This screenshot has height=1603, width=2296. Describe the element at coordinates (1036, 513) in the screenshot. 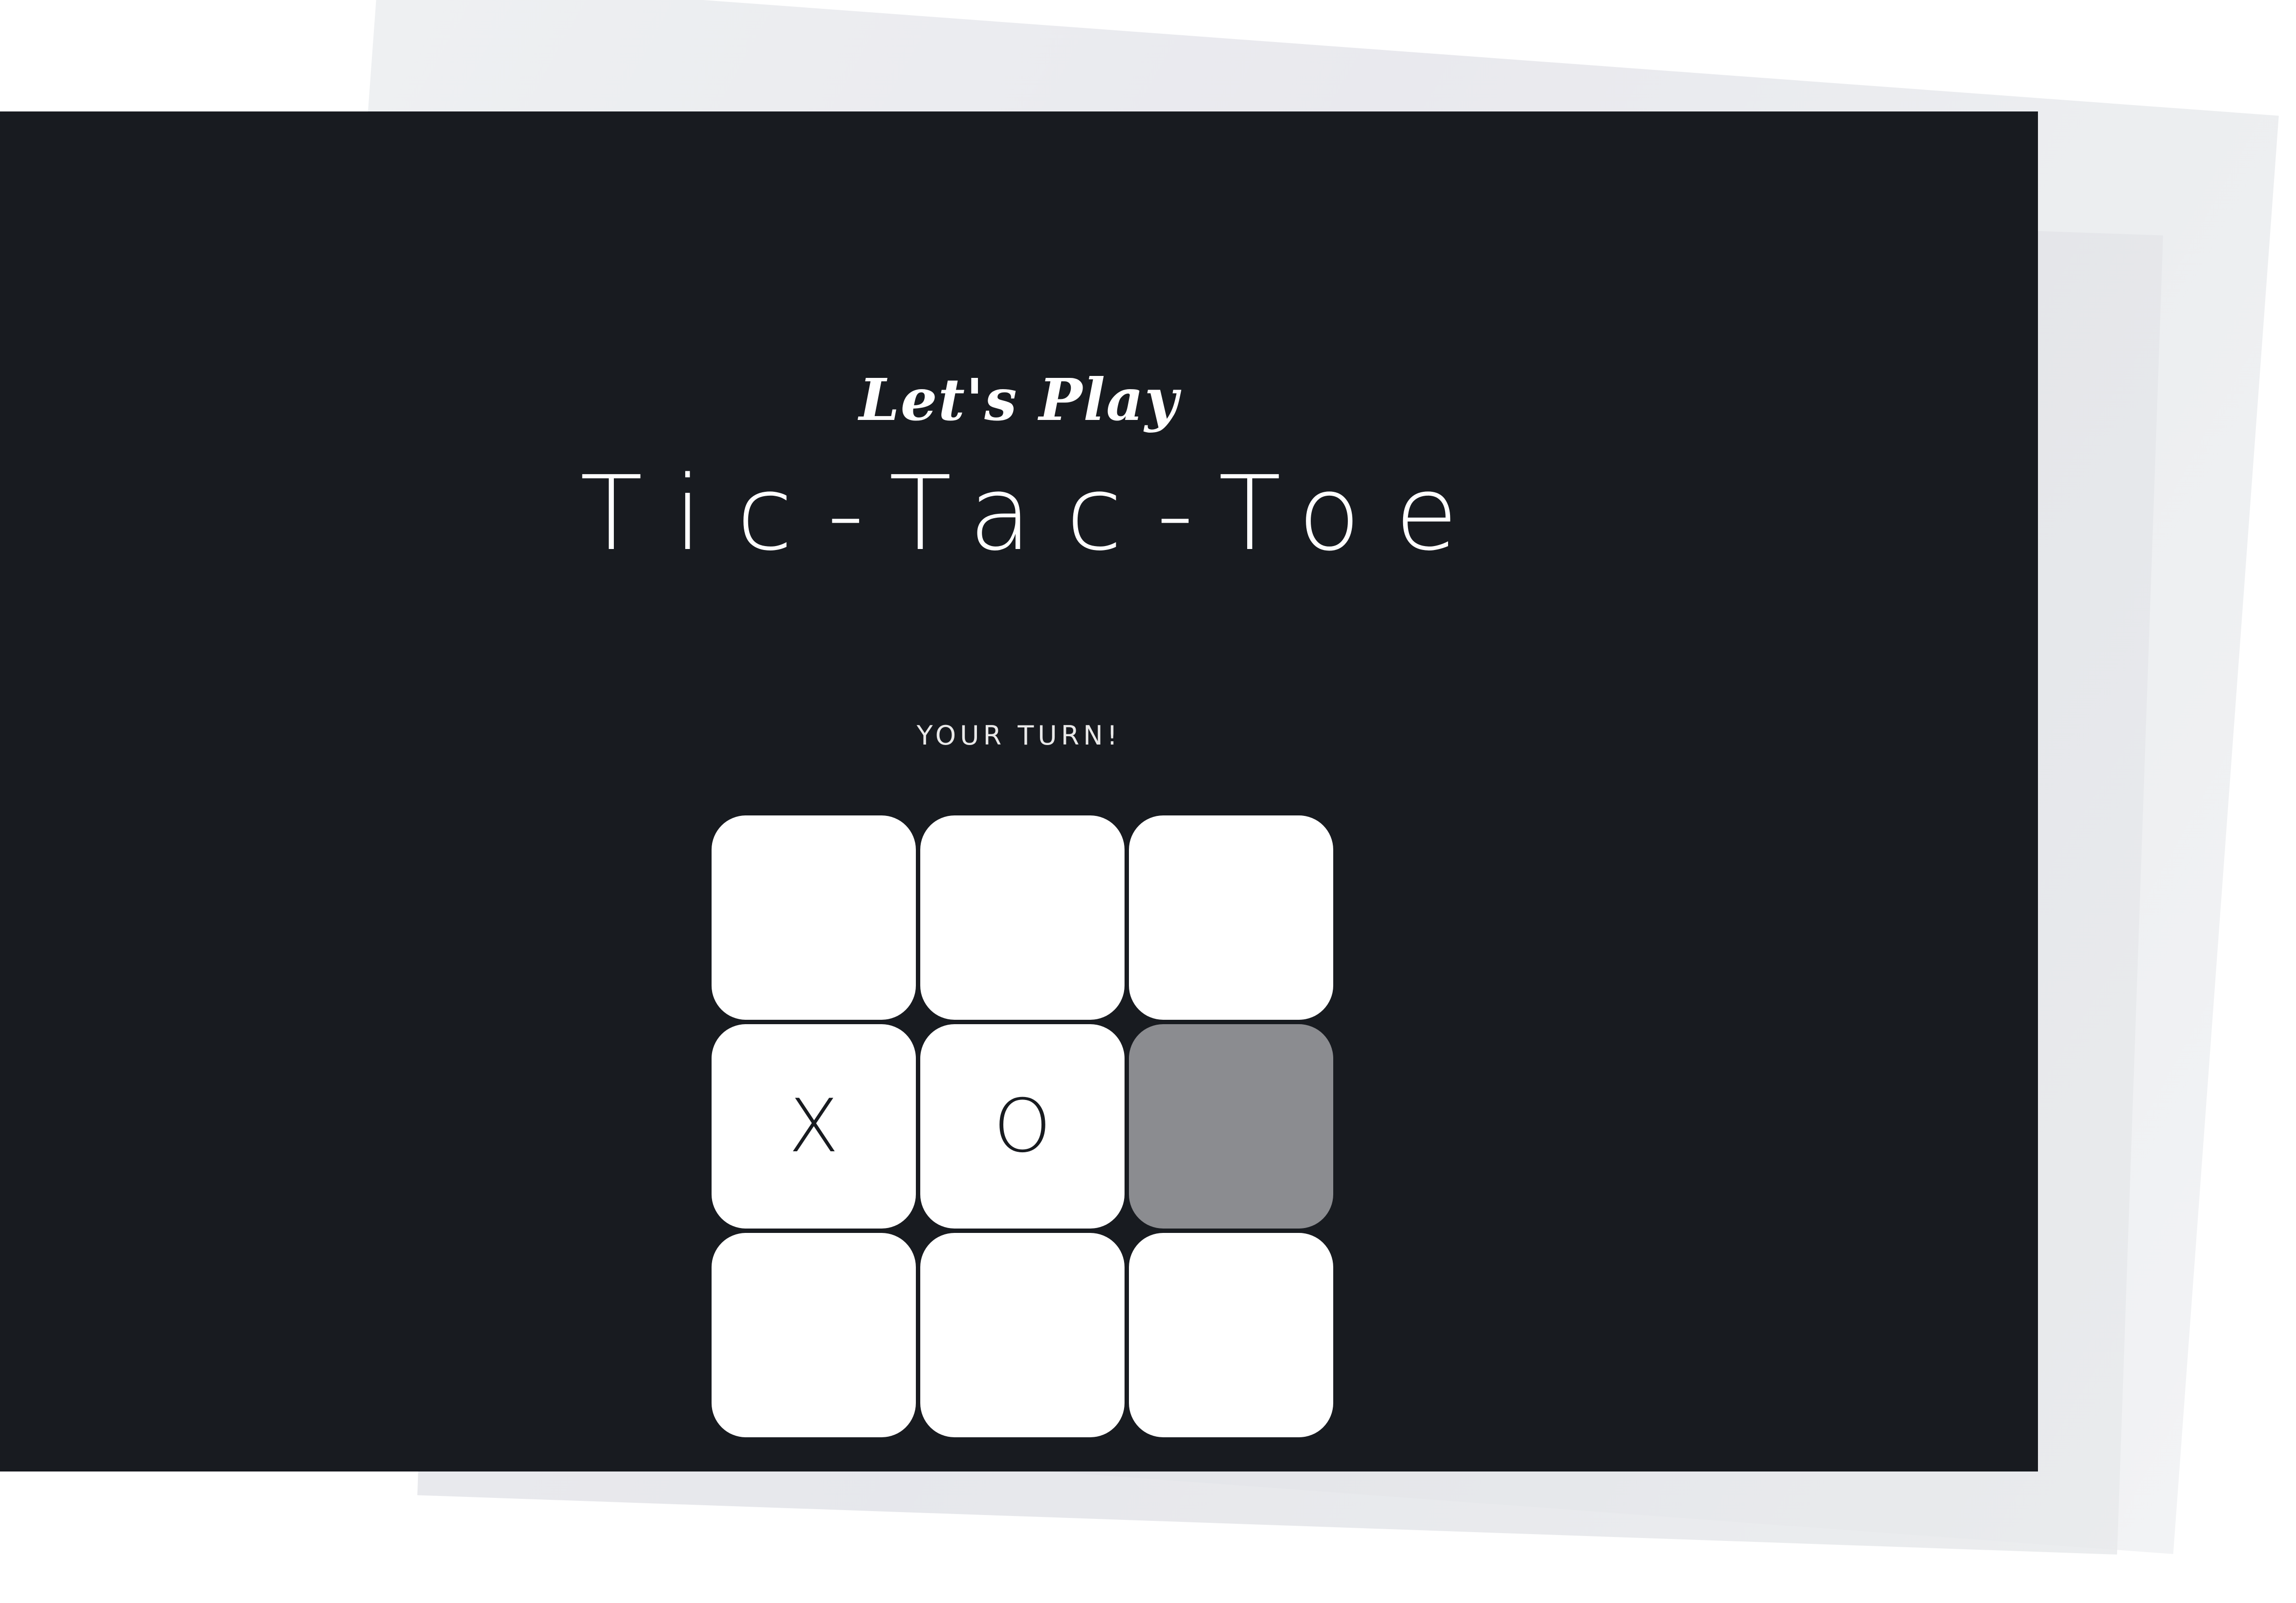

I see `game-title: Tic-Tac-Toe` at that location.